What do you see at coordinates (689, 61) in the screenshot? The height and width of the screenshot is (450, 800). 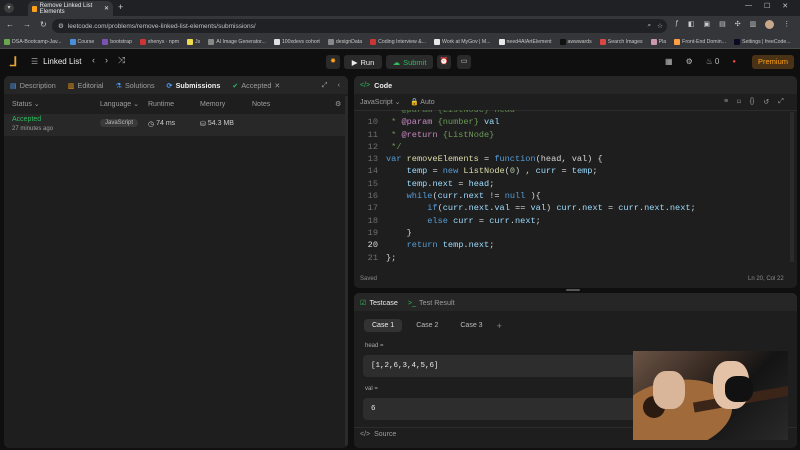 I see `settings-icon: ⚙` at bounding box center [689, 61].